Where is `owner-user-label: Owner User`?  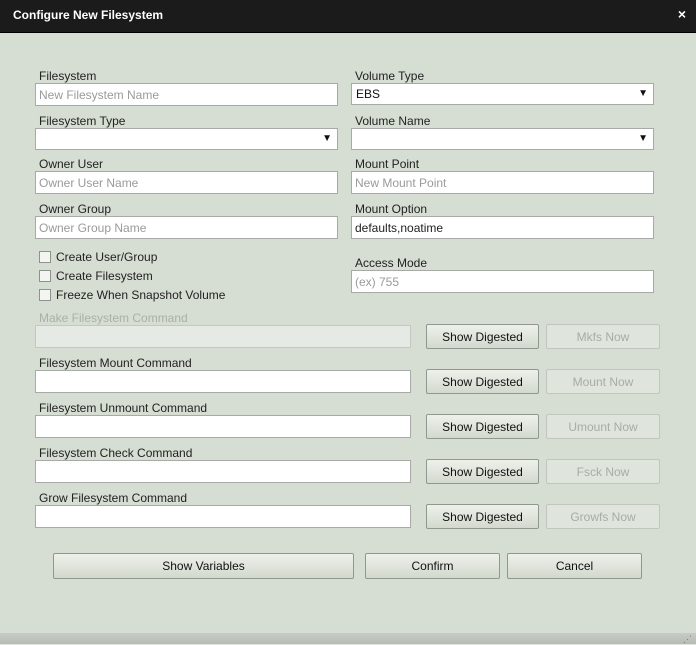
owner-user-label: Owner User is located at coordinates (71, 164).